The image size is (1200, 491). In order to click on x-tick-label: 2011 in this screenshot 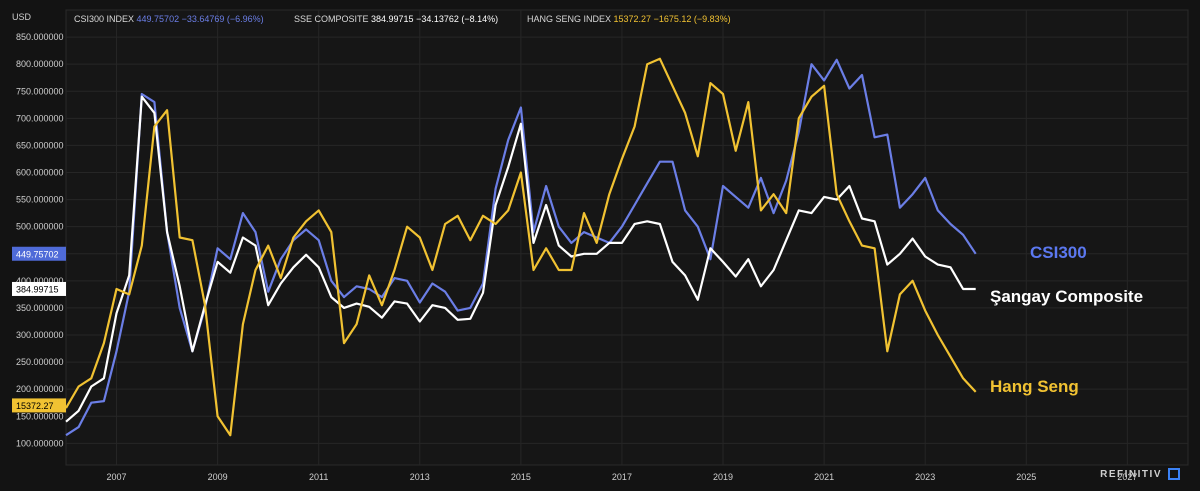, I will do `click(318, 477)`.